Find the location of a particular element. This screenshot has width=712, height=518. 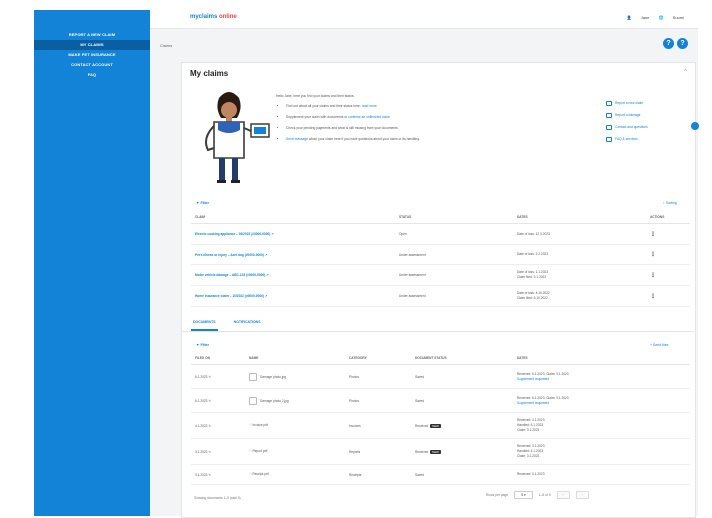

pagination: Rows per page 5 ▾ 1–5 of 5 ‹ › is located at coordinates (537, 495).